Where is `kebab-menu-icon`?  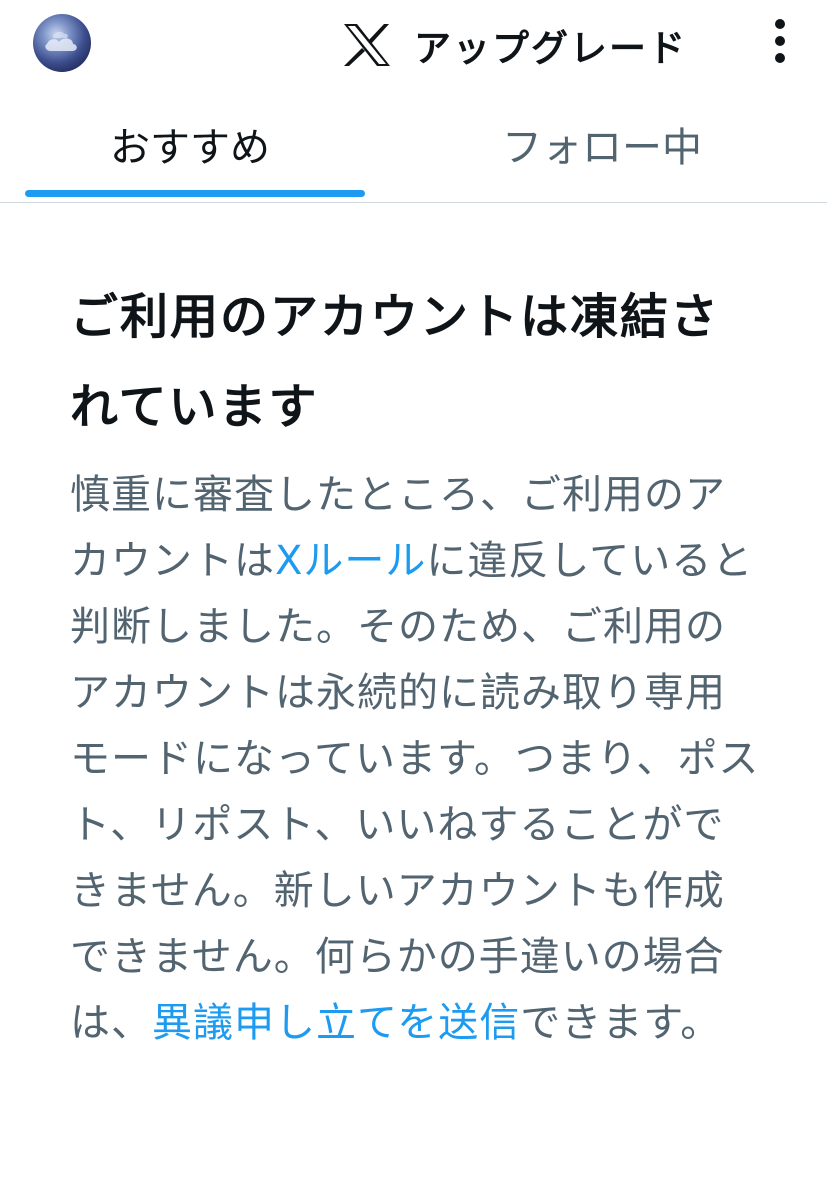 kebab-menu-icon is located at coordinates (780, 41).